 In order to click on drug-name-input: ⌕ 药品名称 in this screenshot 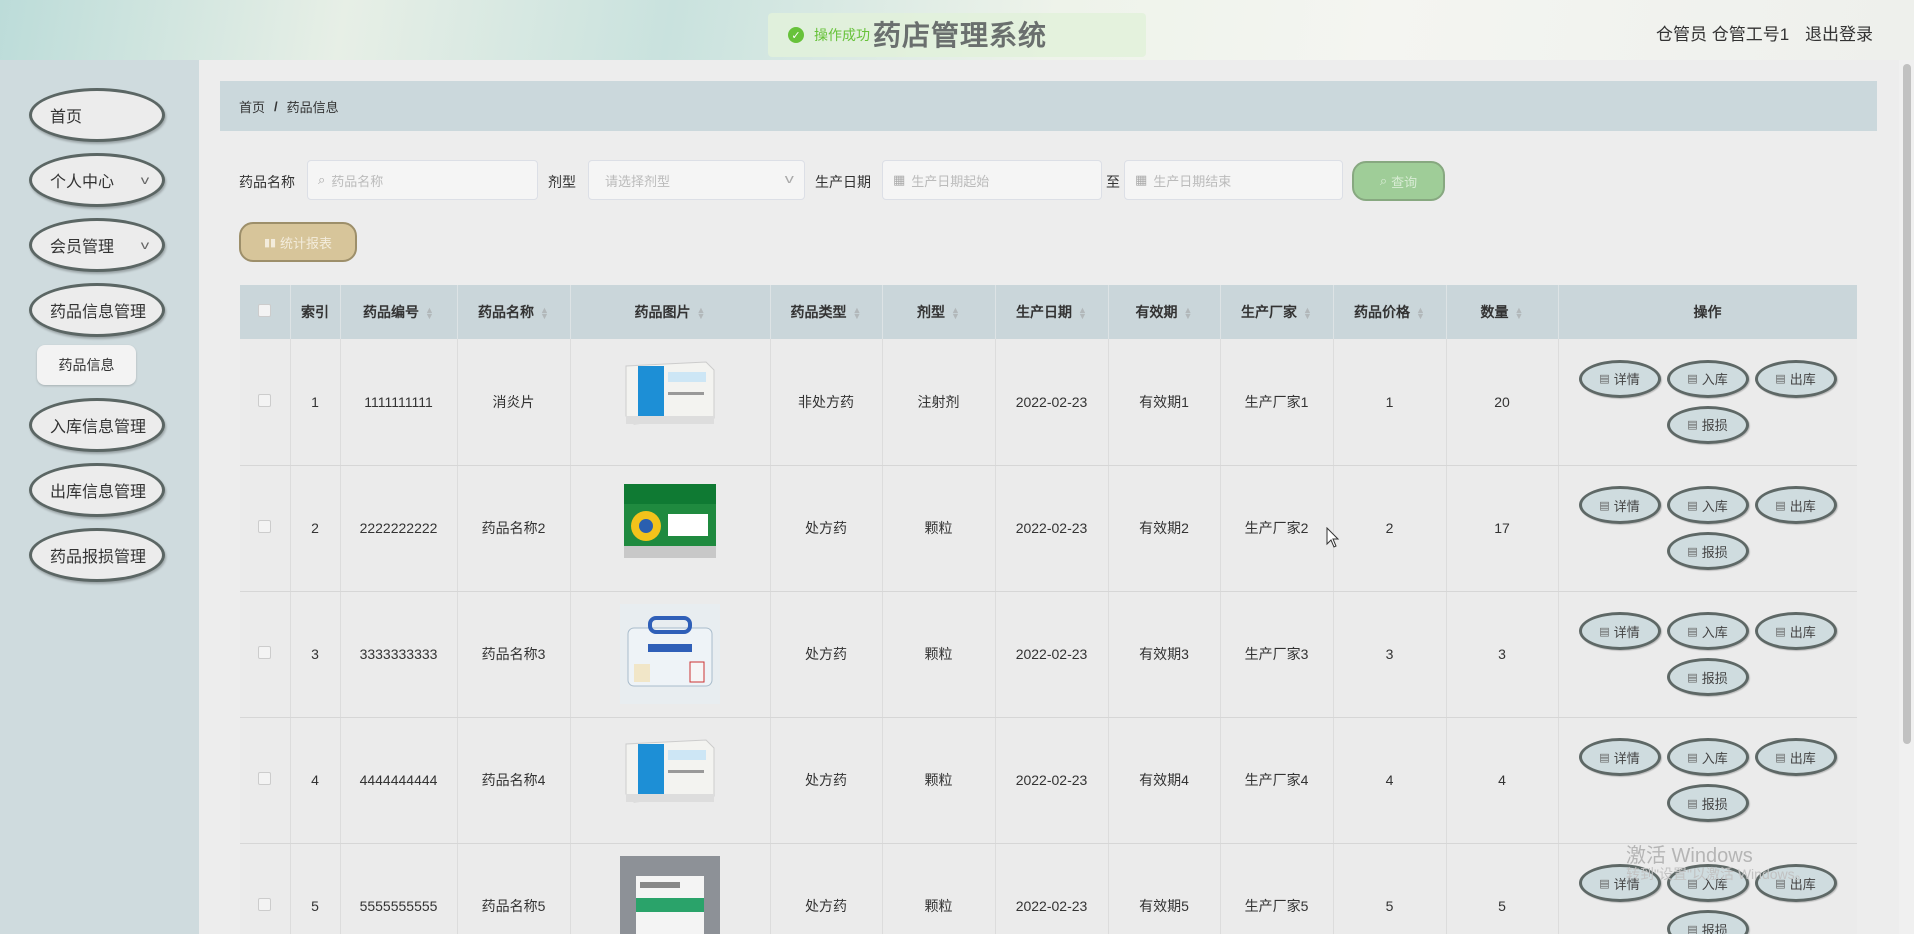, I will do `click(422, 180)`.